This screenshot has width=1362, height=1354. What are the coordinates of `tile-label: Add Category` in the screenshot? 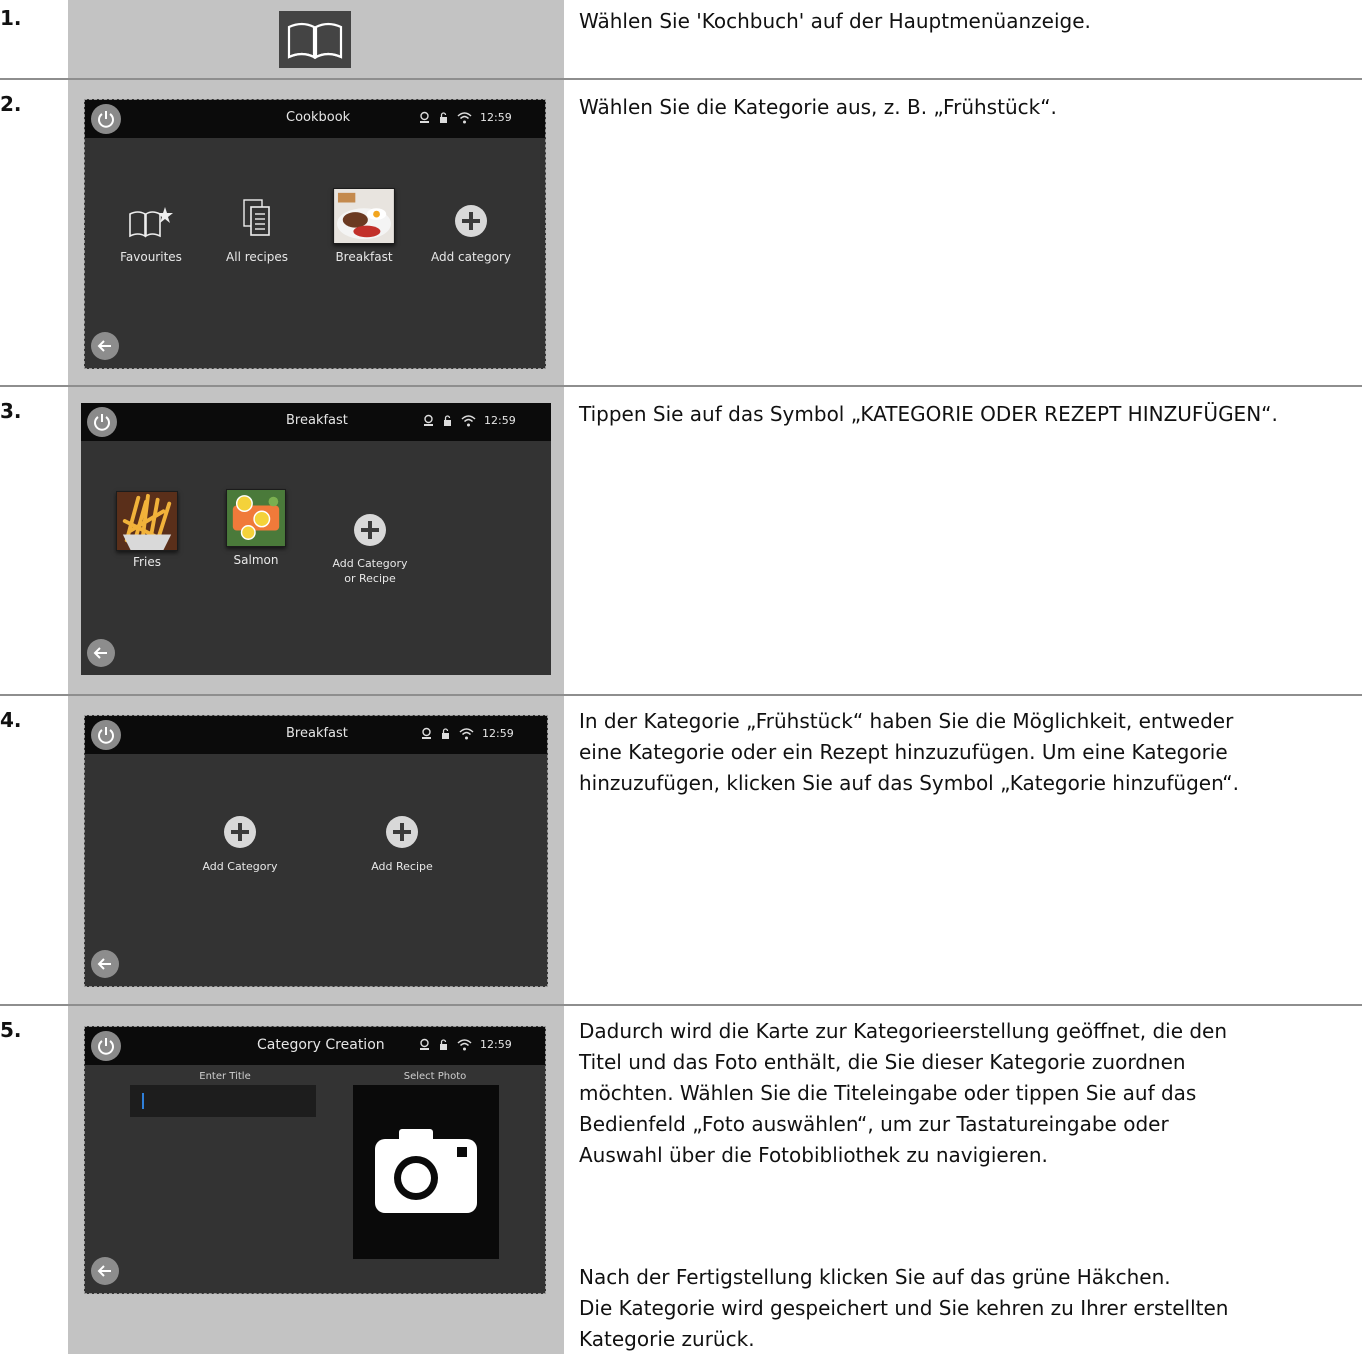 It's located at (240, 866).